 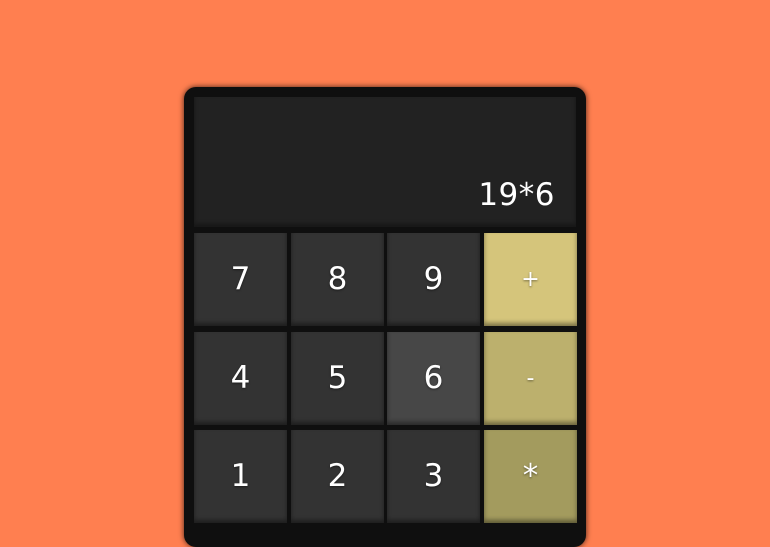 What do you see at coordinates (240, 279) in the screenshot?
I see `key-7: 7` at bounding box center [240, 279].